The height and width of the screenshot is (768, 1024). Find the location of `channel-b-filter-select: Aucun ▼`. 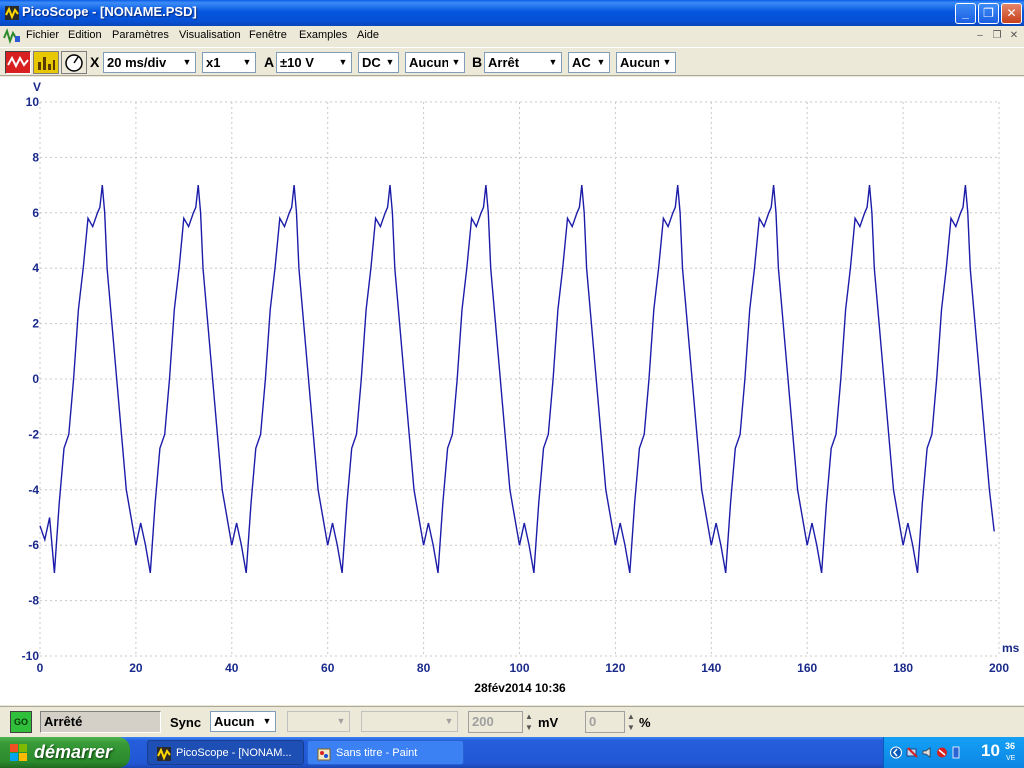

channel-b-filter-select: Aucun ▼ is located at coordinates (646, 62).